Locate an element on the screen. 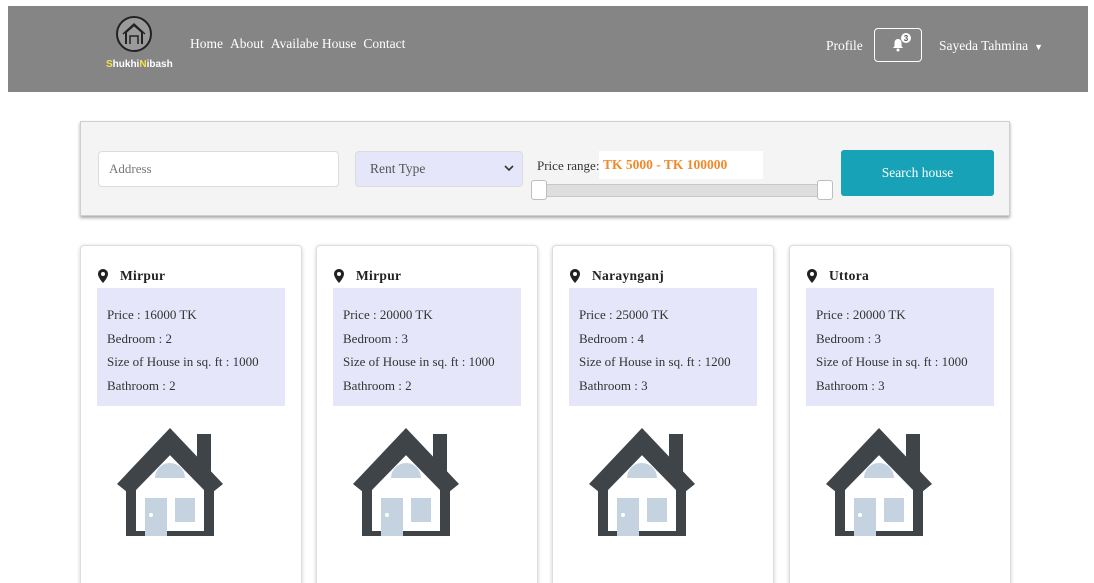  search-house-button: Search house is located at coordinates (917, 173).